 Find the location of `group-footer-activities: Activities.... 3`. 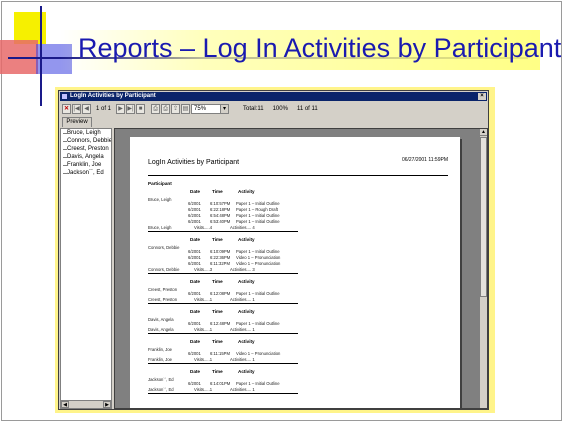

group-footer-activities: Activities.... 3 is located at coordinates (242, 269).